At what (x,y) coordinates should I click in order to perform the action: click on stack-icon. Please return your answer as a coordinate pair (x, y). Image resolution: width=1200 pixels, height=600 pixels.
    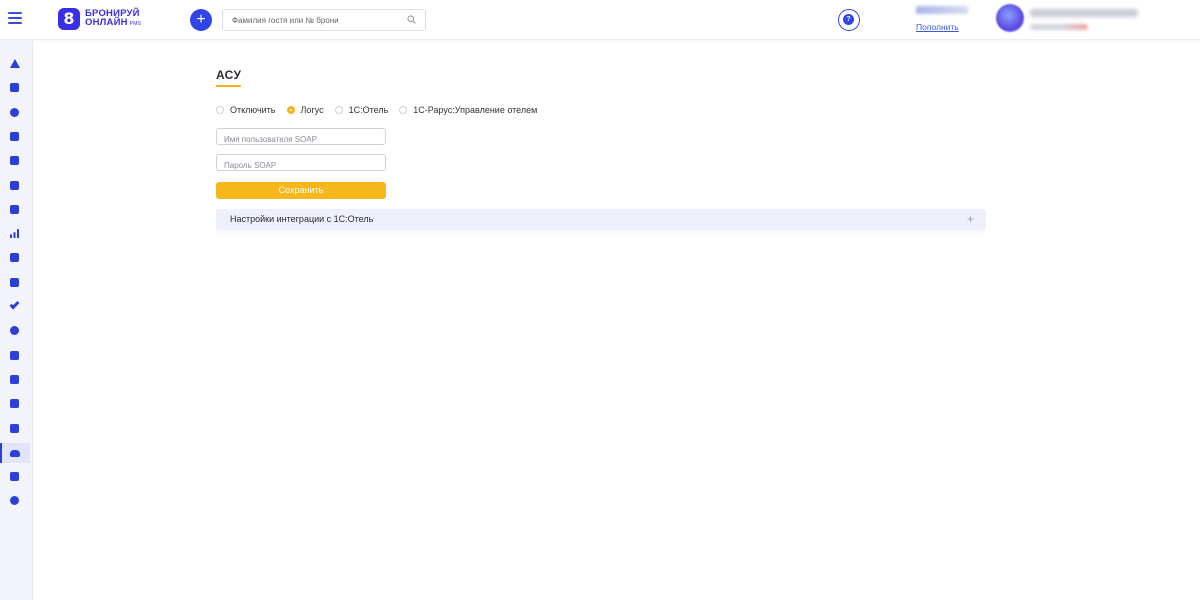
    Looking at the image, I should click on (14, 209).